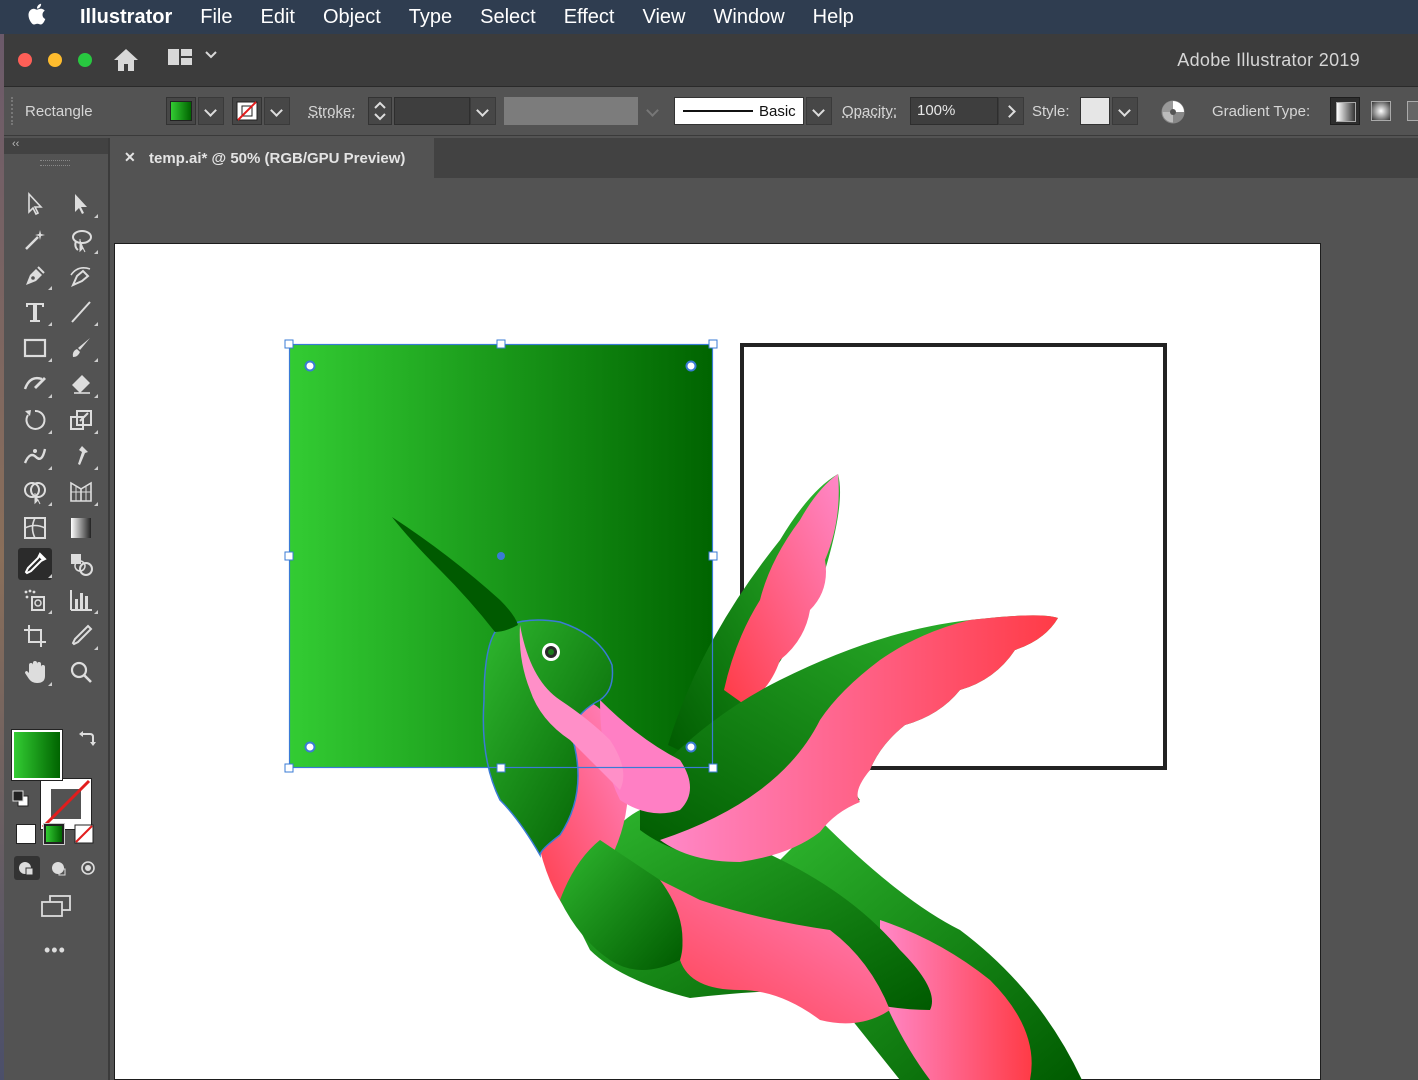  I want to click on center-point, so click(501, 556).